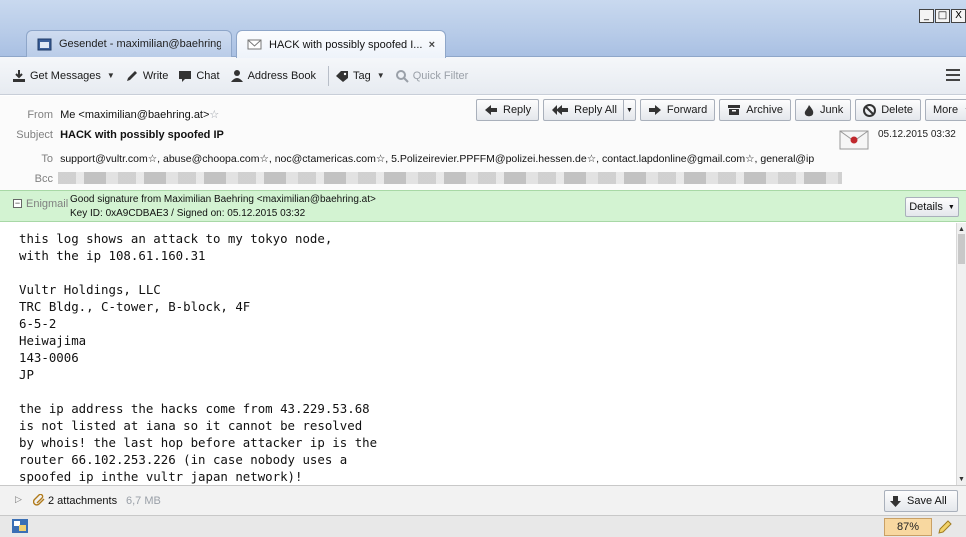  I want to click on delete-button: Delete, so click(888, 110).